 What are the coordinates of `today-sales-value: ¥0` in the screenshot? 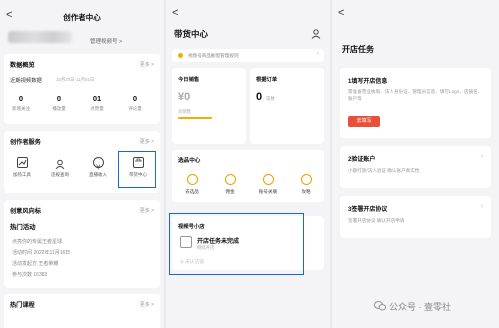 It's located at (184, 97).